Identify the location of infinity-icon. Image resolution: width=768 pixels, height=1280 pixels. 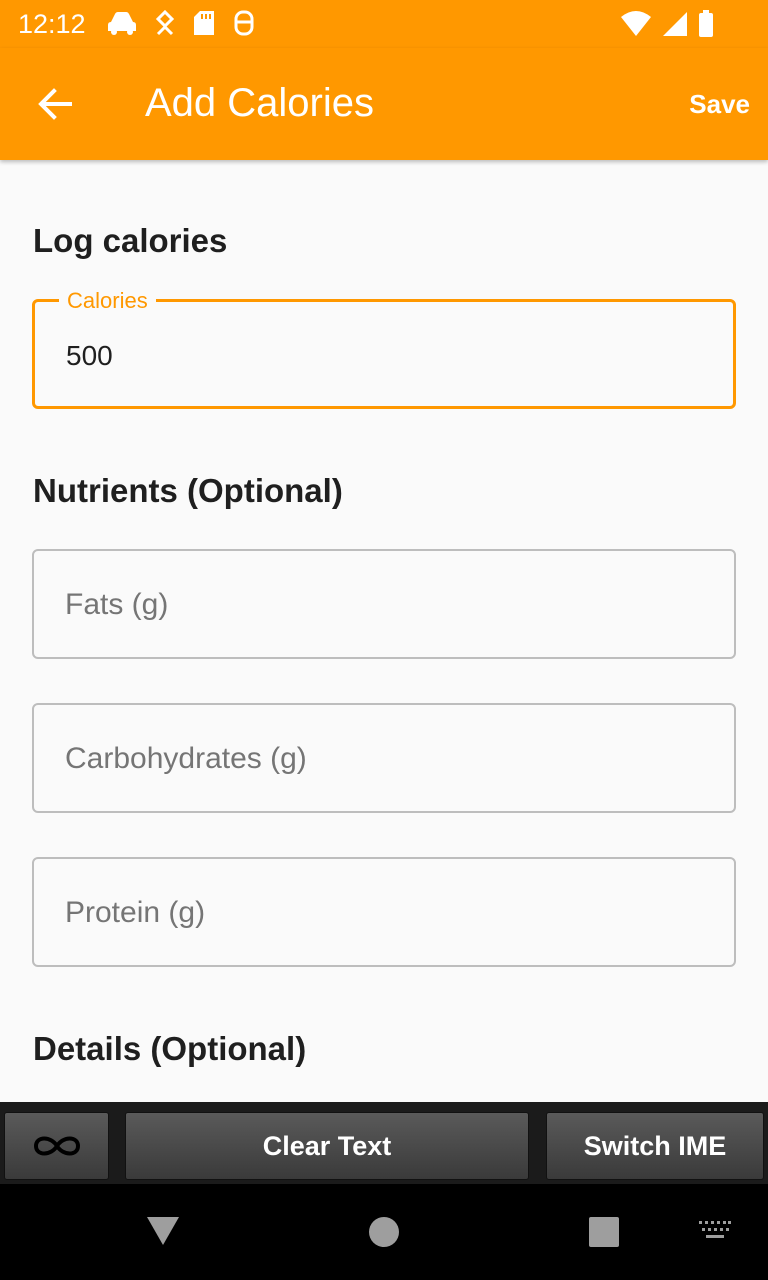
(56, 1146).